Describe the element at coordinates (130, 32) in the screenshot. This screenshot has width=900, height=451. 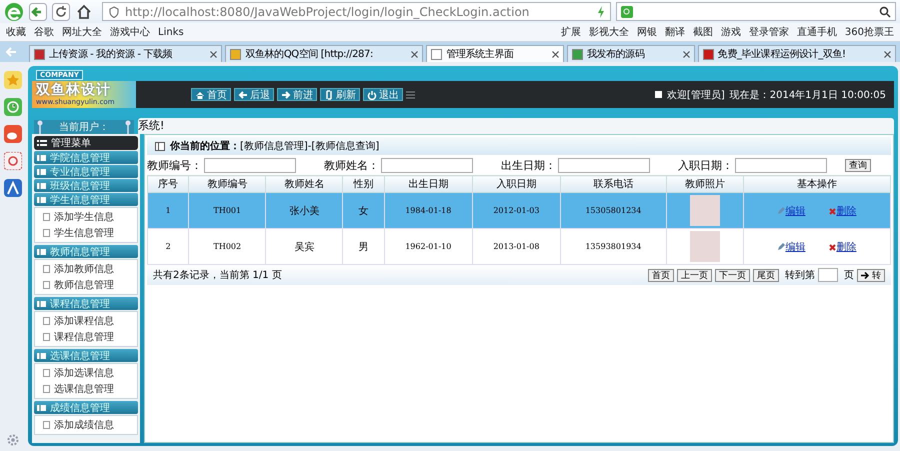
I see `bookmark-link: 游戏中心` at that location.